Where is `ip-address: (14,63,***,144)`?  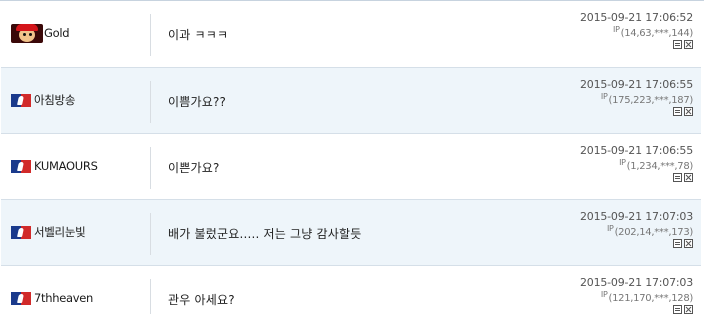 ip-address: (14,63,***,144) is located at coordinates (657, 33).